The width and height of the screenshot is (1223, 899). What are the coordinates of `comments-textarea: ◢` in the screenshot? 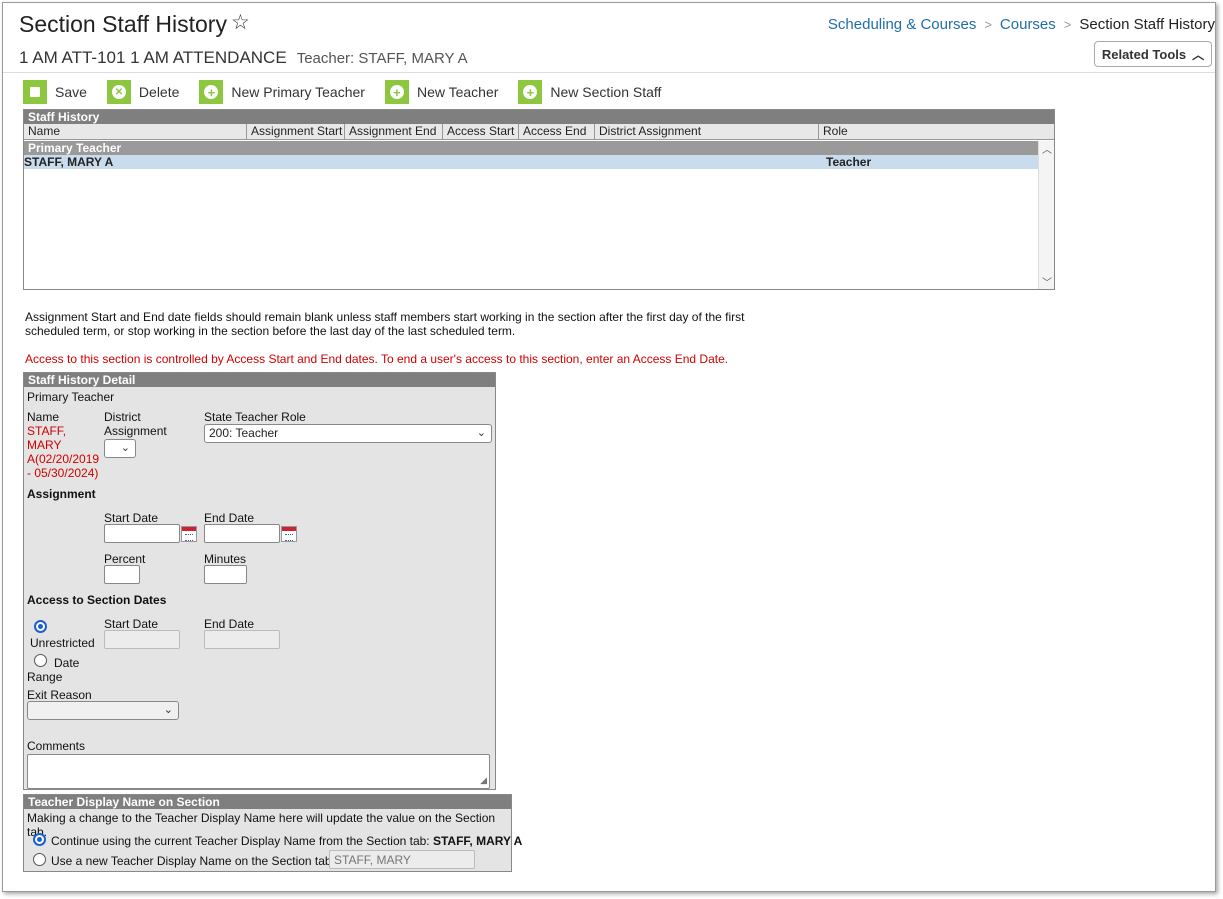 It's located at (258, 771).